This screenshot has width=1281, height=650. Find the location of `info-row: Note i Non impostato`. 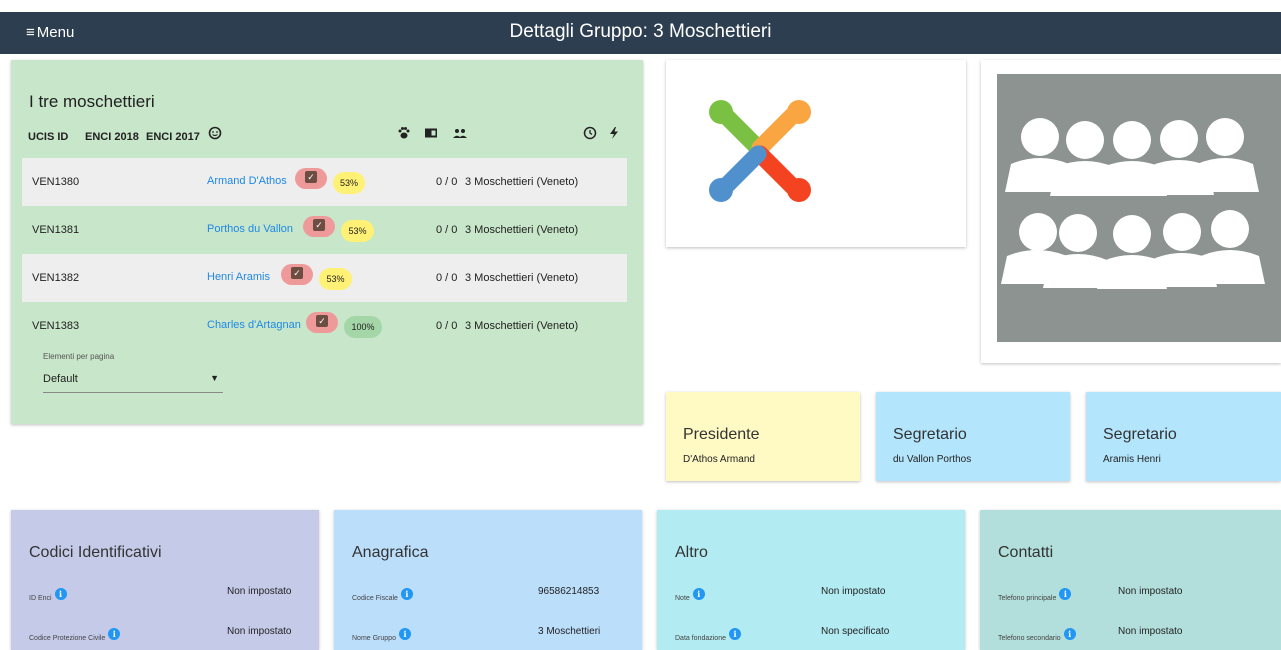

info-row: Note i Non impostato is located at coordinates (820, 592).